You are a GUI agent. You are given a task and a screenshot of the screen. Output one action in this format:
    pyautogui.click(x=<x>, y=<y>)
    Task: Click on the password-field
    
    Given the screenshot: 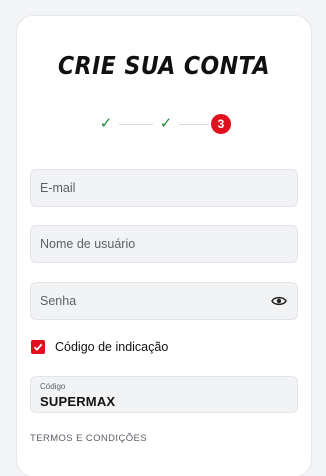 What is the action you would take?
    pyautogui.click(x=164, y=301)
    